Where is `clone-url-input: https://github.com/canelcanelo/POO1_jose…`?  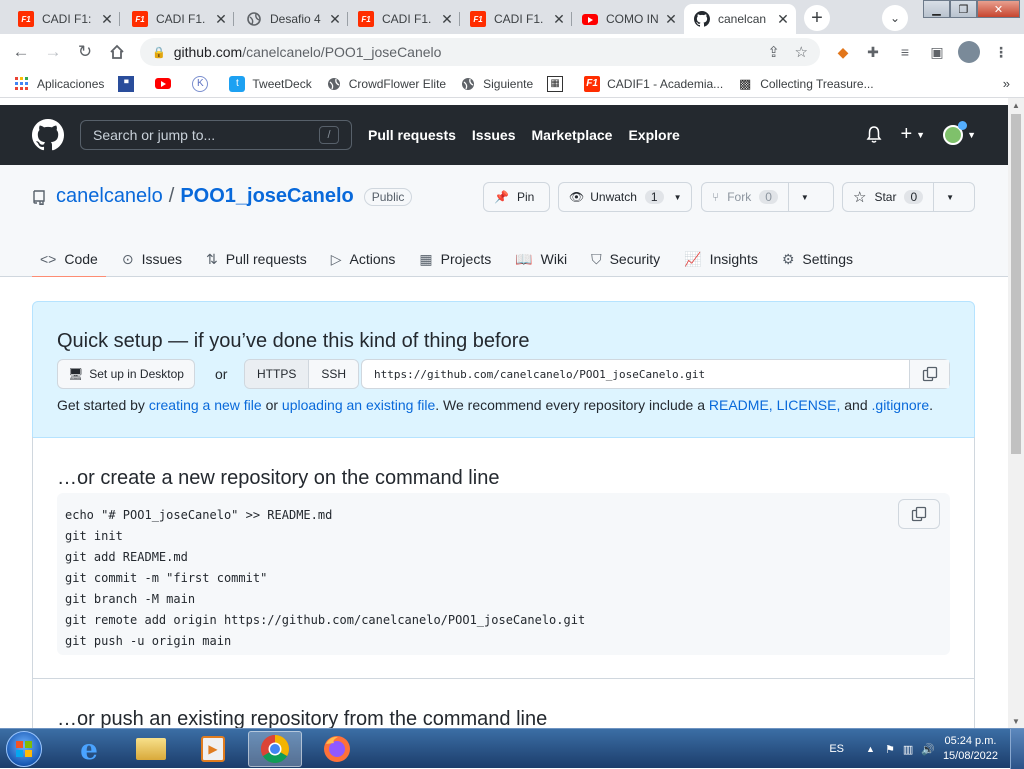
clone-url-input: https://github.com/canelcanelo/POO1_jose… is located at coordinates (655, 374).